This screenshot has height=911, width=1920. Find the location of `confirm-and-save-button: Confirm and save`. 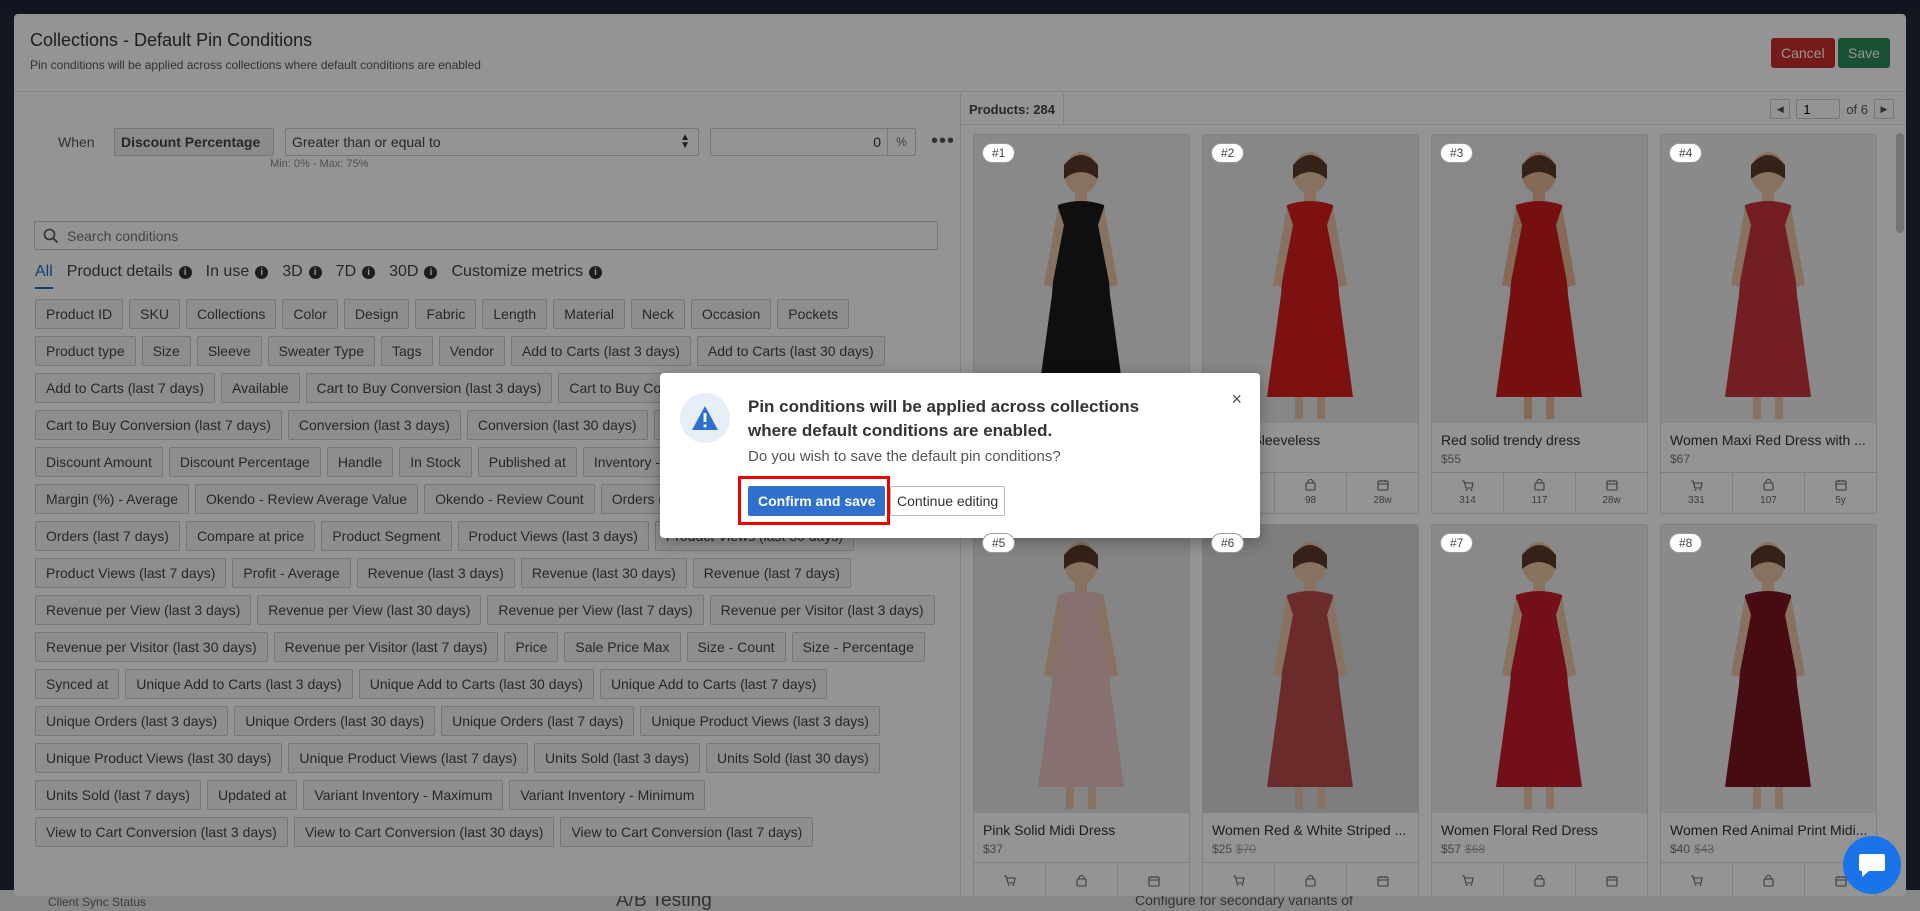

confirm-and-save-button: Confirm and save is located at coordinates (817, 501).